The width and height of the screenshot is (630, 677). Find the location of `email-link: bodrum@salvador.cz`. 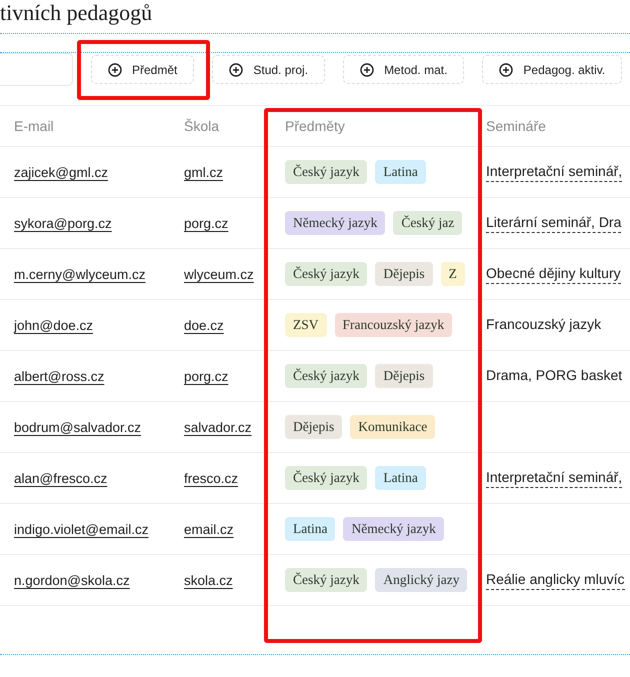

email-link: bodrum@salvador.cz is located at coordinates (78, 427).